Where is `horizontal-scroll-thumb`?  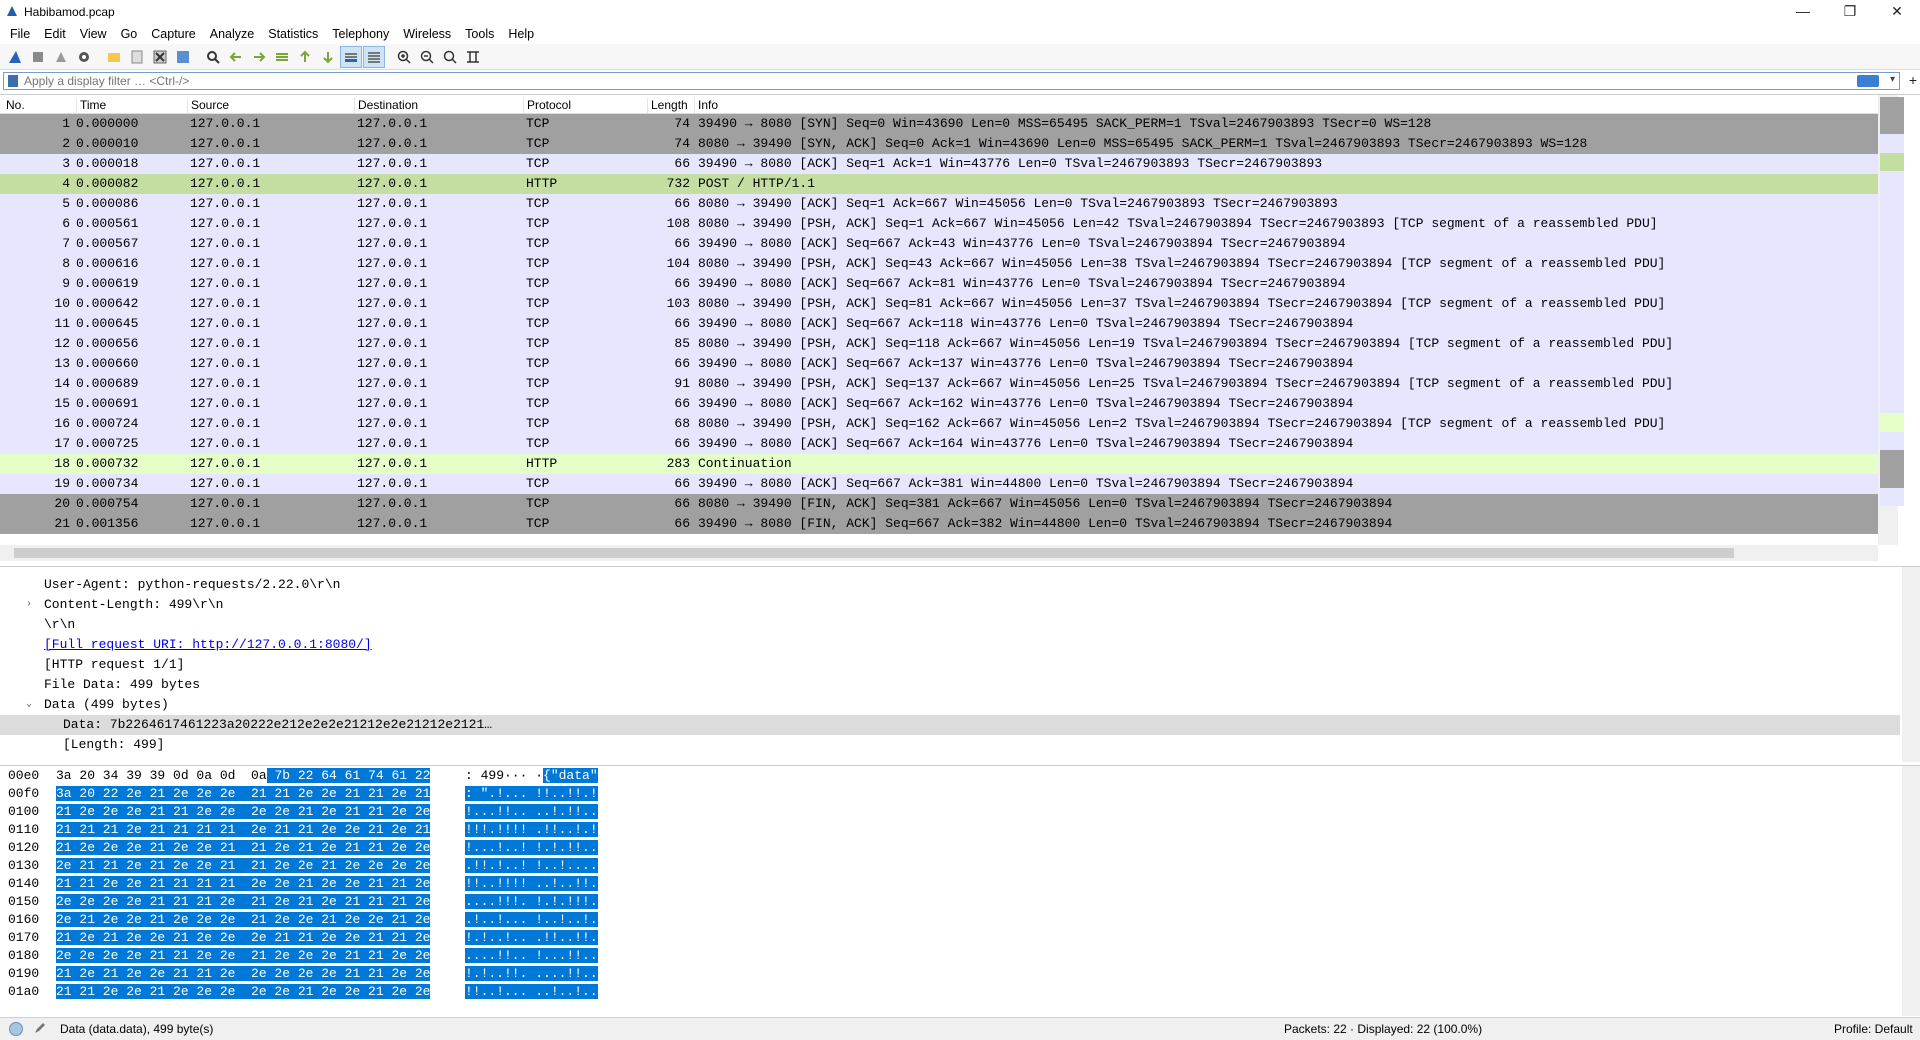
horizontal-scroll-thumb is located at coordinates (874, 553).